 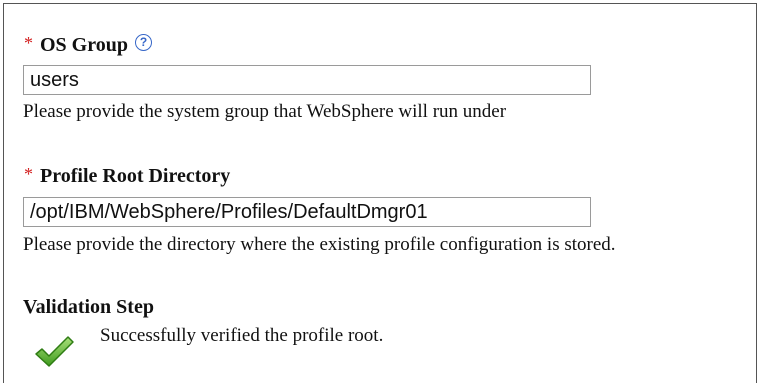 I want to click on os-group-label-row: * OS Group ?, so click(x=88, y=45).